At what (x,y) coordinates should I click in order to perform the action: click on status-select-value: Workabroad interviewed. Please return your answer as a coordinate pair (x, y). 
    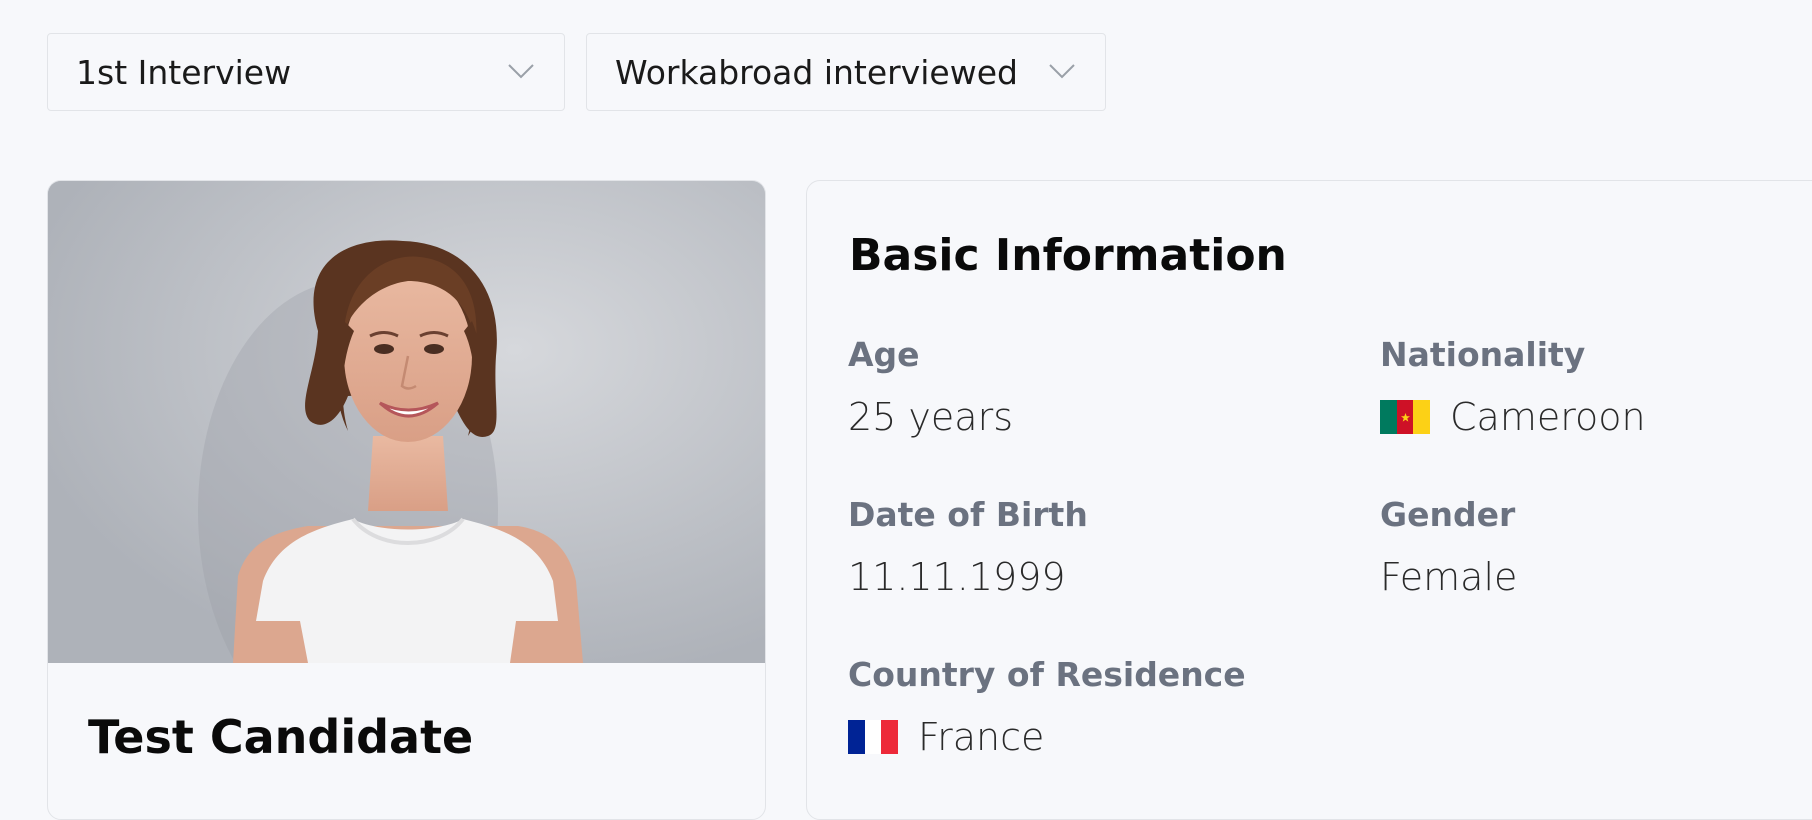
    Looking at the image, I should click on (816, 72).